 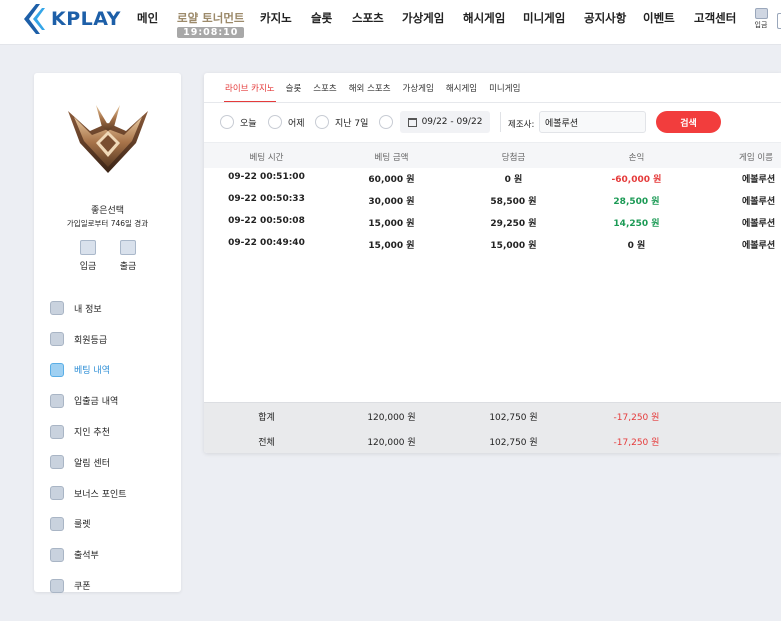 I want to click on menu-item-roulette: 룰렛, so click(x=112, y=524).